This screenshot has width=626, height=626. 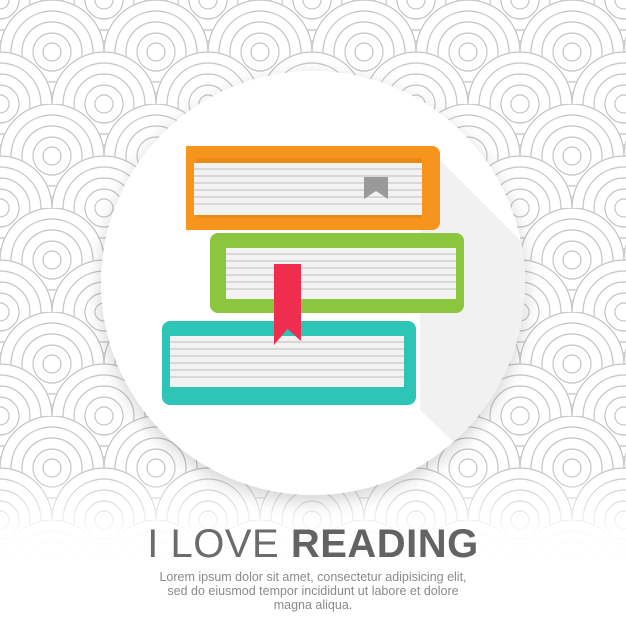 What do you see at coordinates (289, 363) in the screenshot?
I see `teal-book` at bounding box center [289, 363].